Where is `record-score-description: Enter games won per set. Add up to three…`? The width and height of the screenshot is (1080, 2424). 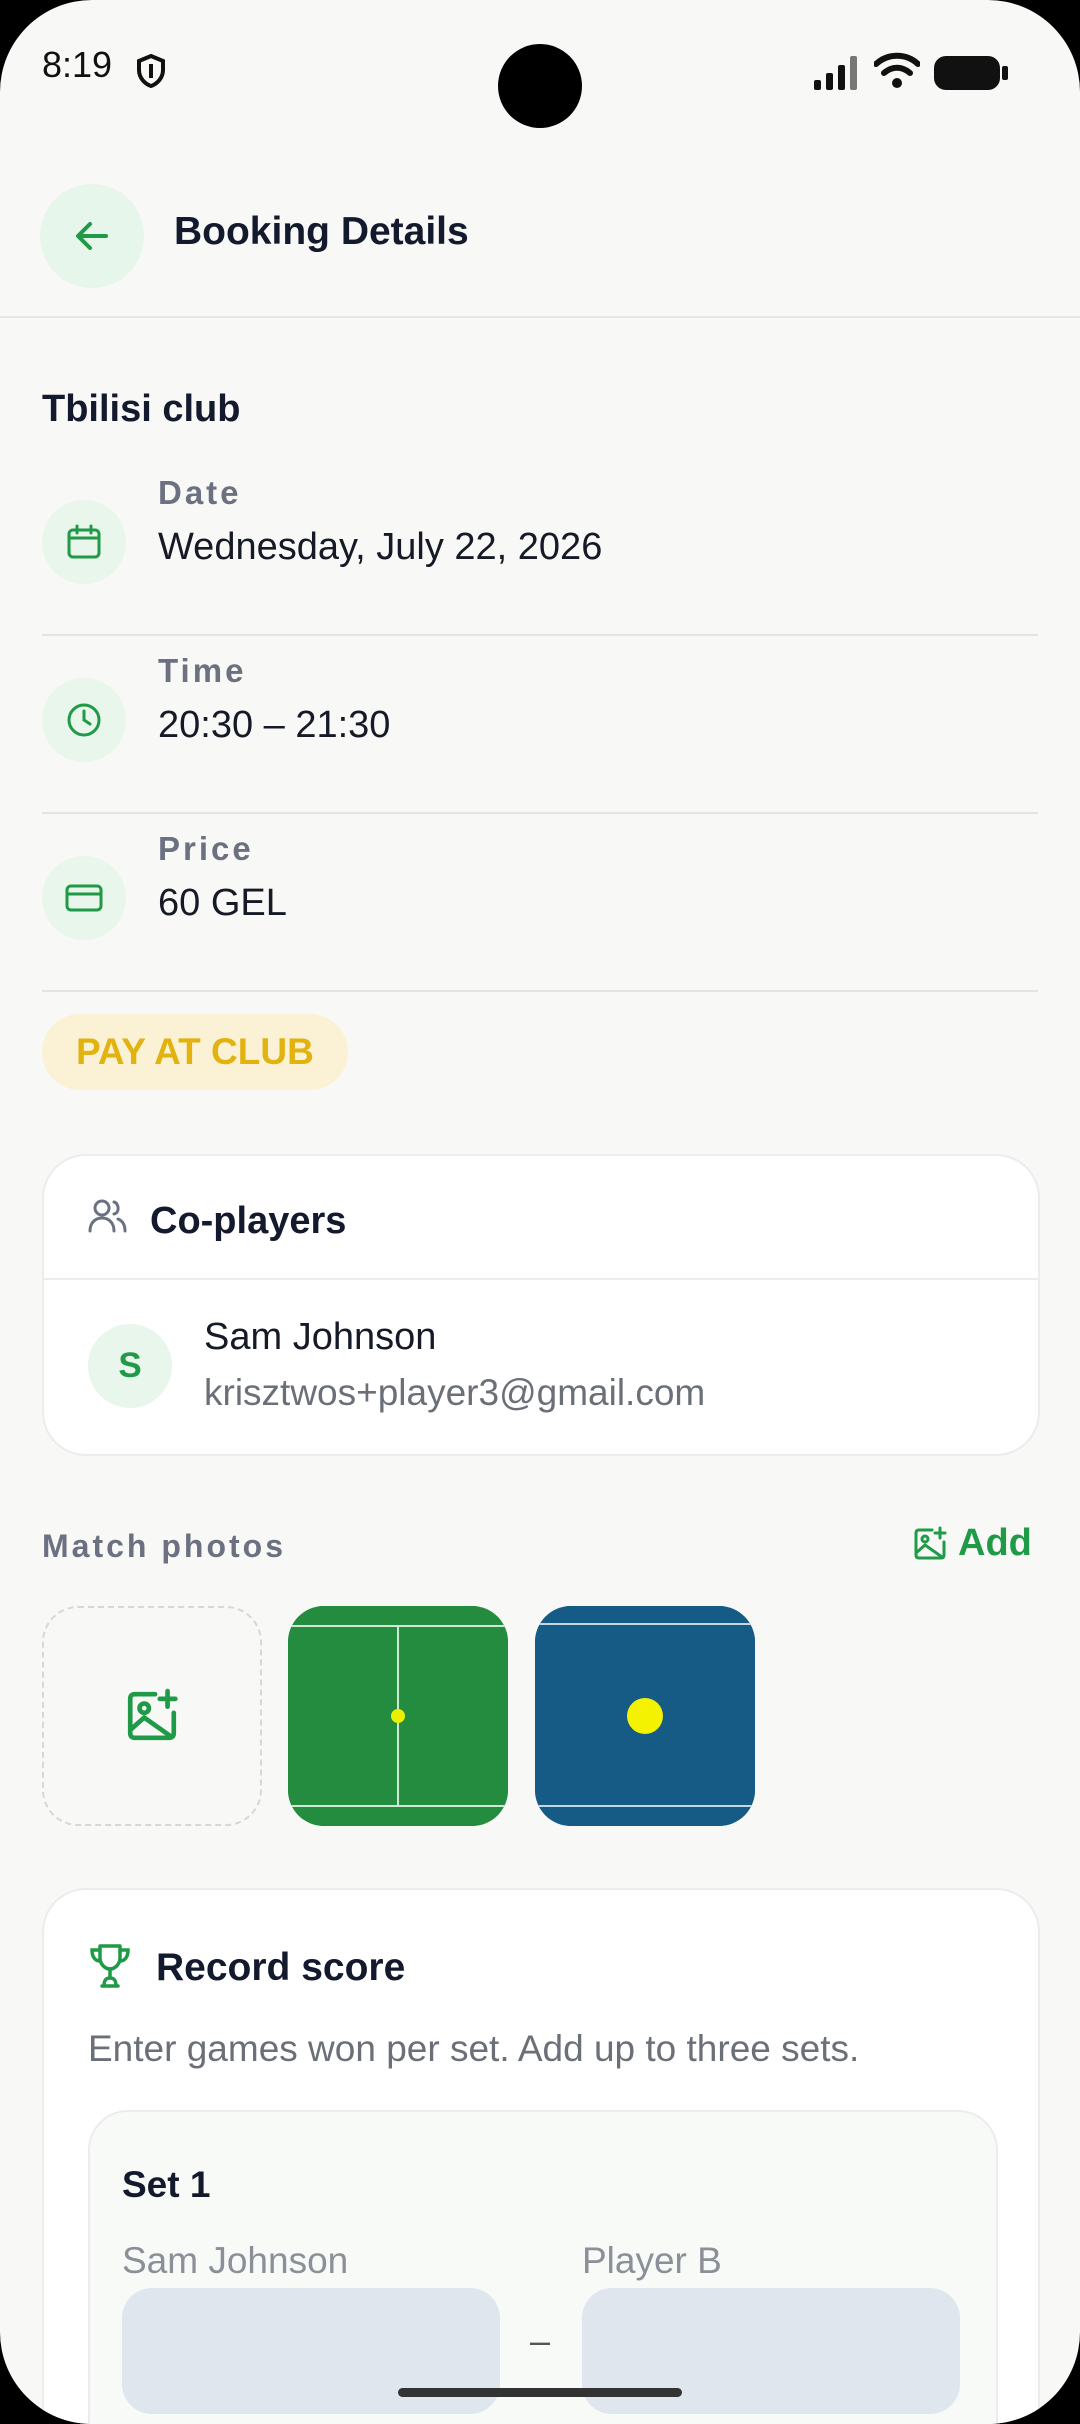
record-score-description: Enter games won per set. Add up to three… is located at coordinates (474, 2048).